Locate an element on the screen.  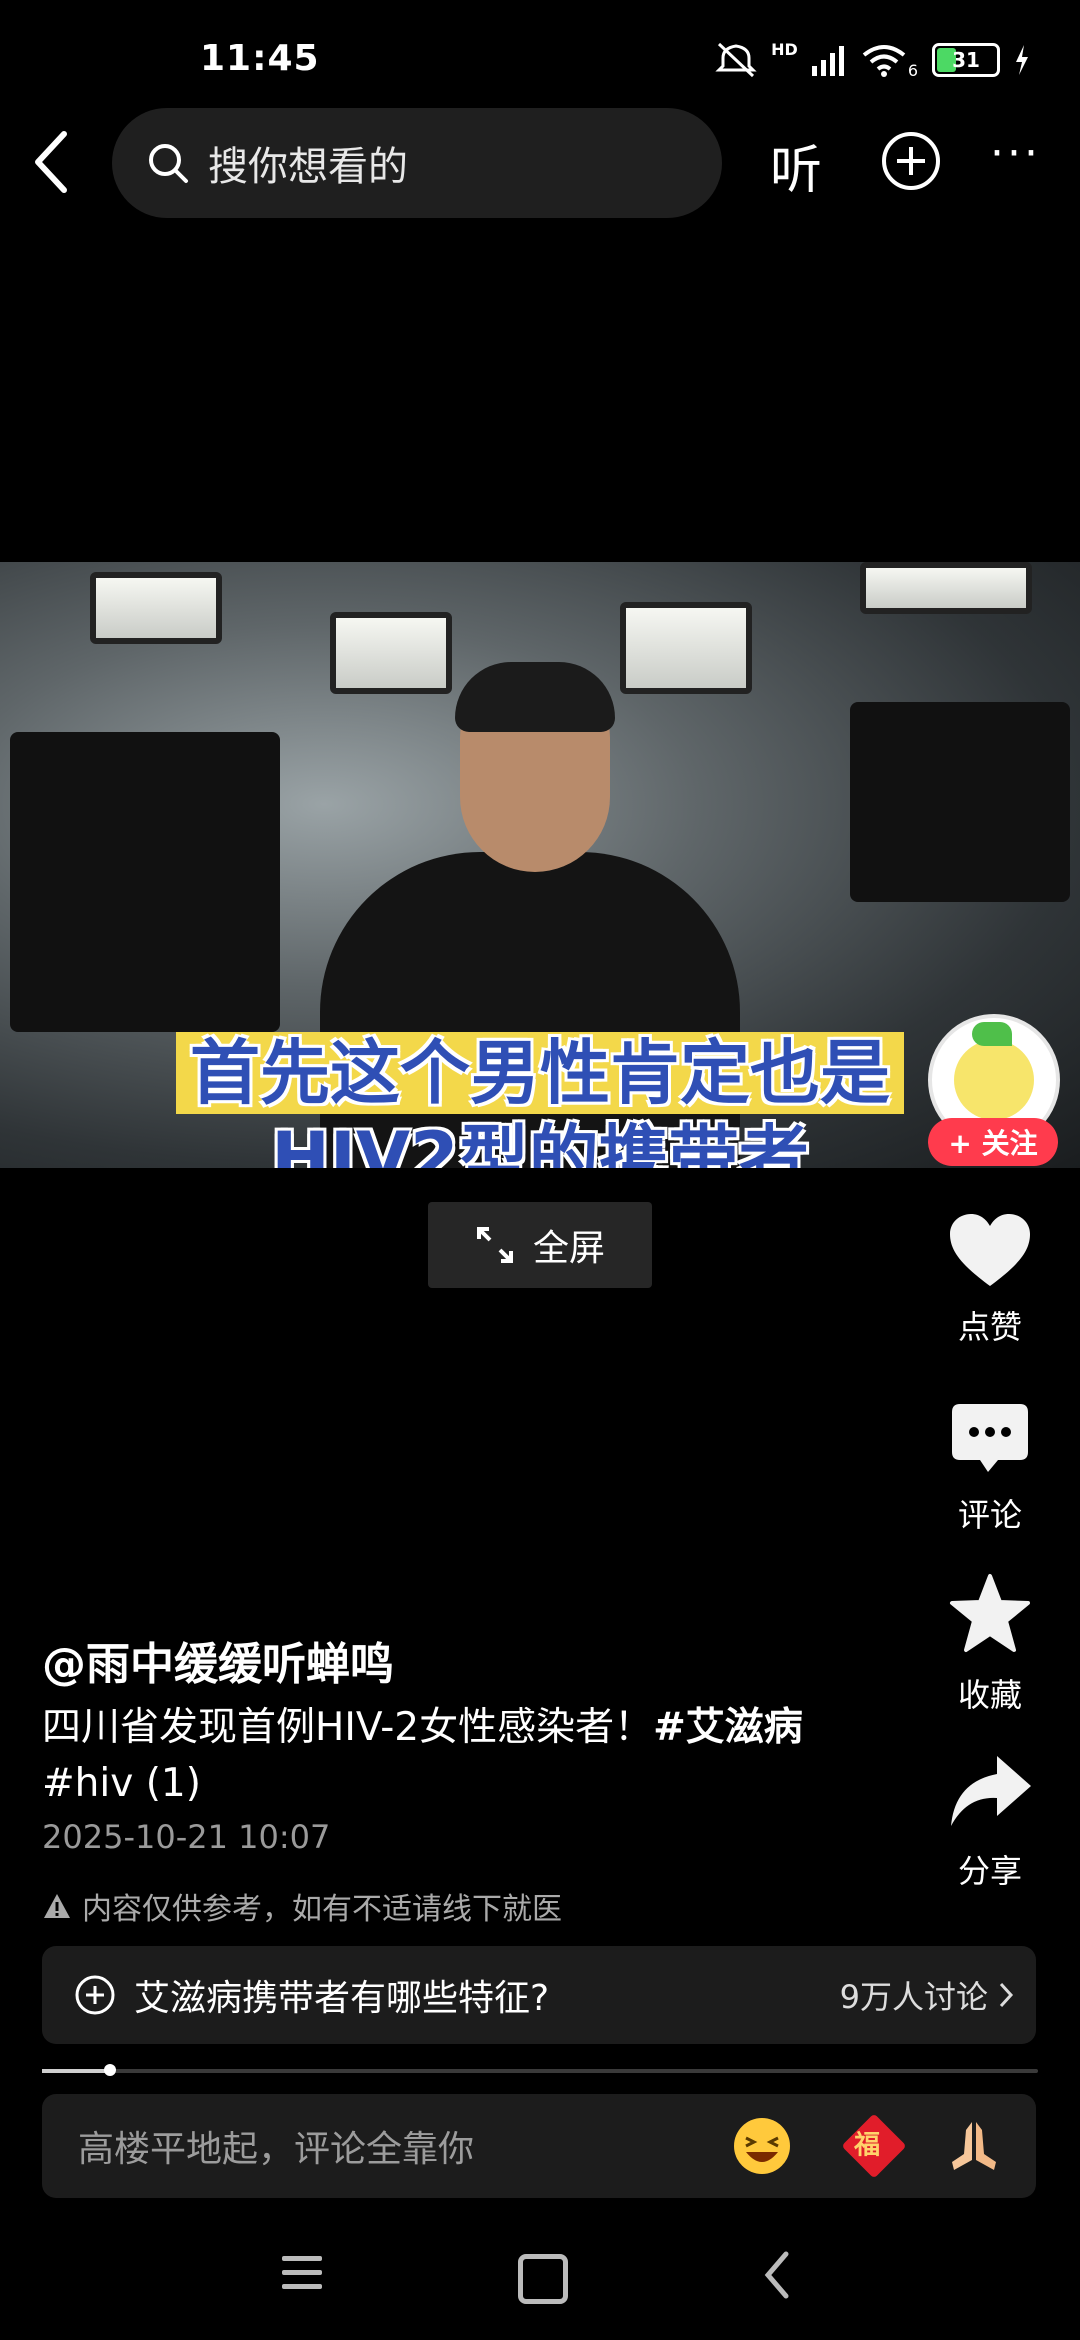
fu-blessing-icon: 福 is located at coordinates (874, 2146).